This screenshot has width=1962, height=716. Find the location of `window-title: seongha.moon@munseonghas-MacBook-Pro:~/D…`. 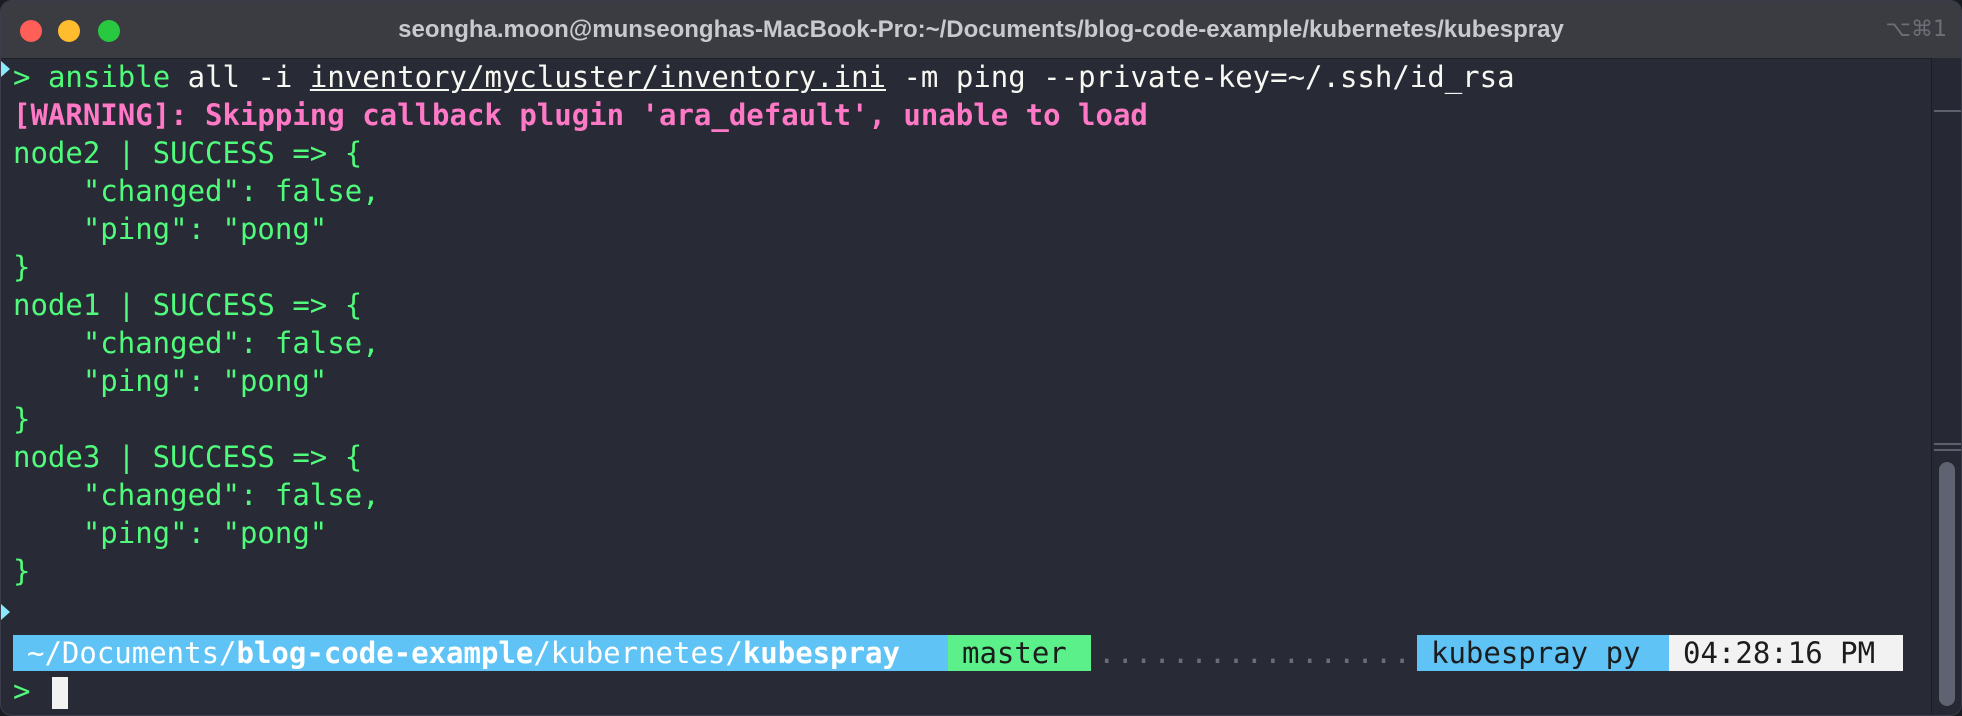

window-title: seongha.moon@munseonghas-MacBook-Pro:~/D… is located at coordinates (981, 29).